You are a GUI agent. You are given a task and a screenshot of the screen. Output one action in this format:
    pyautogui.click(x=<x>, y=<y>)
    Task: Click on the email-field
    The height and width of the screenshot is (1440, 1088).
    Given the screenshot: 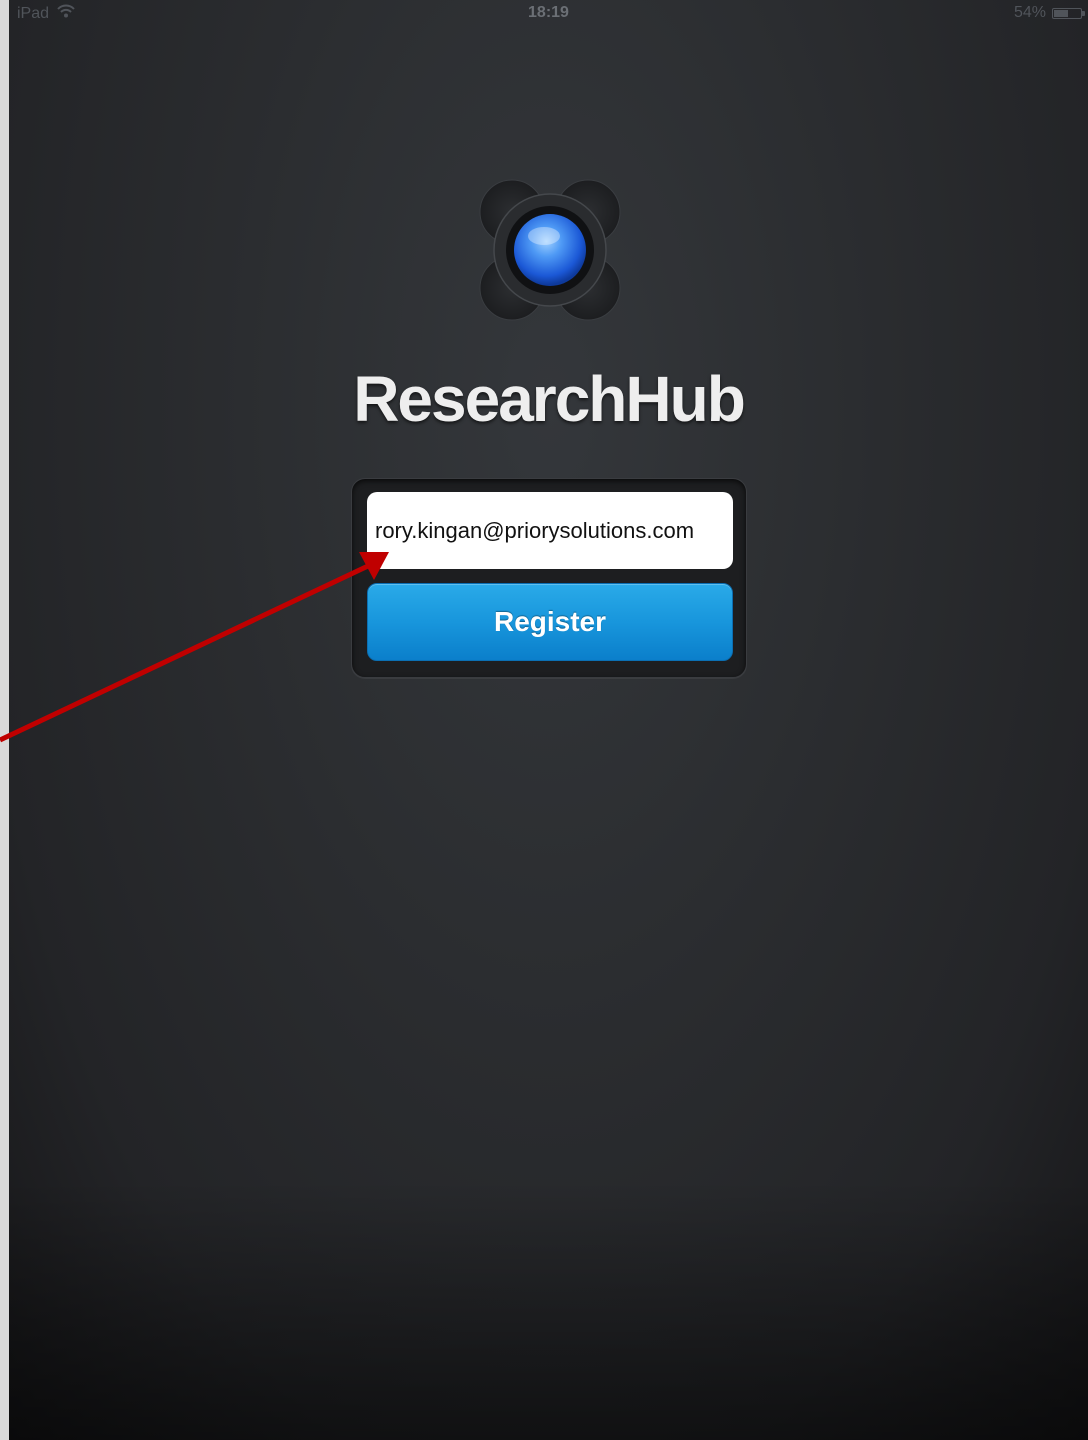 What is the action you would take?
    pyautogui.click(x=550, y=530)
    